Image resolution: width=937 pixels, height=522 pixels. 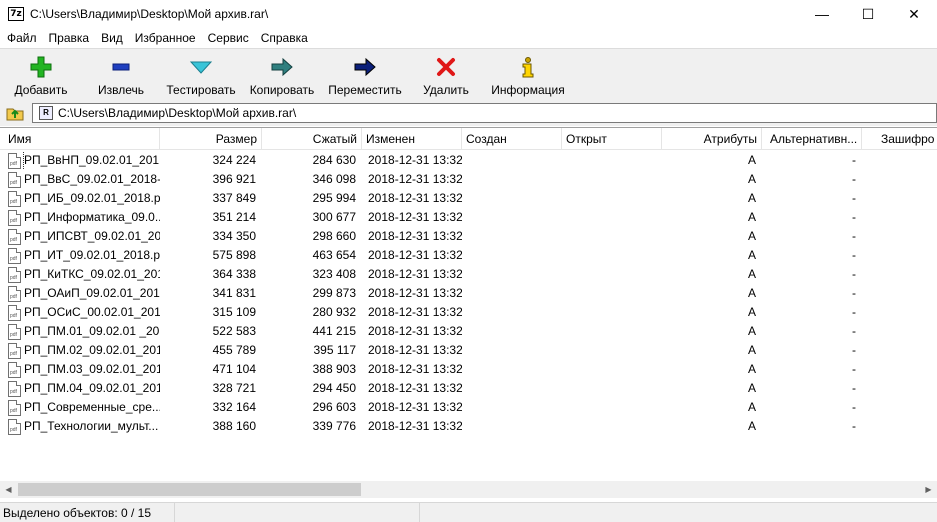 I want to click on menu-file: Файл, so click(x=21, y=38).